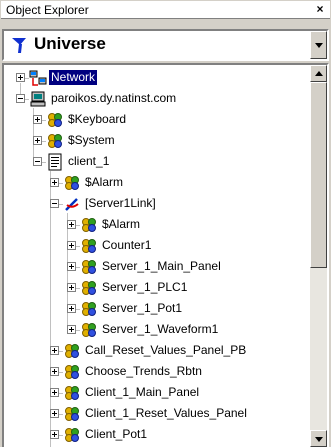 The image size is (331, 447). What do you see at coordinates (143, 371) in the screenshot?
I see `tree-item-label: Choose_Trends_Rbtn` at bounding box center [143, 371].